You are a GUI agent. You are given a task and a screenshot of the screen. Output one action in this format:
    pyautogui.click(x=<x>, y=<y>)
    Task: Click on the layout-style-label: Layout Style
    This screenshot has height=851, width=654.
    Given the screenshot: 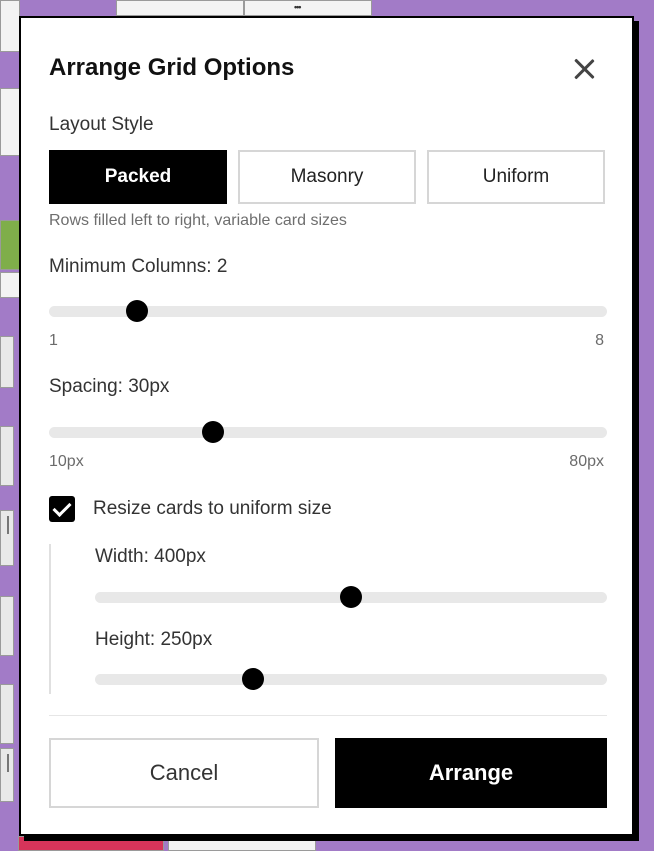 What is the action you would take?
    pyautogui.click(x=101, y=124)
    